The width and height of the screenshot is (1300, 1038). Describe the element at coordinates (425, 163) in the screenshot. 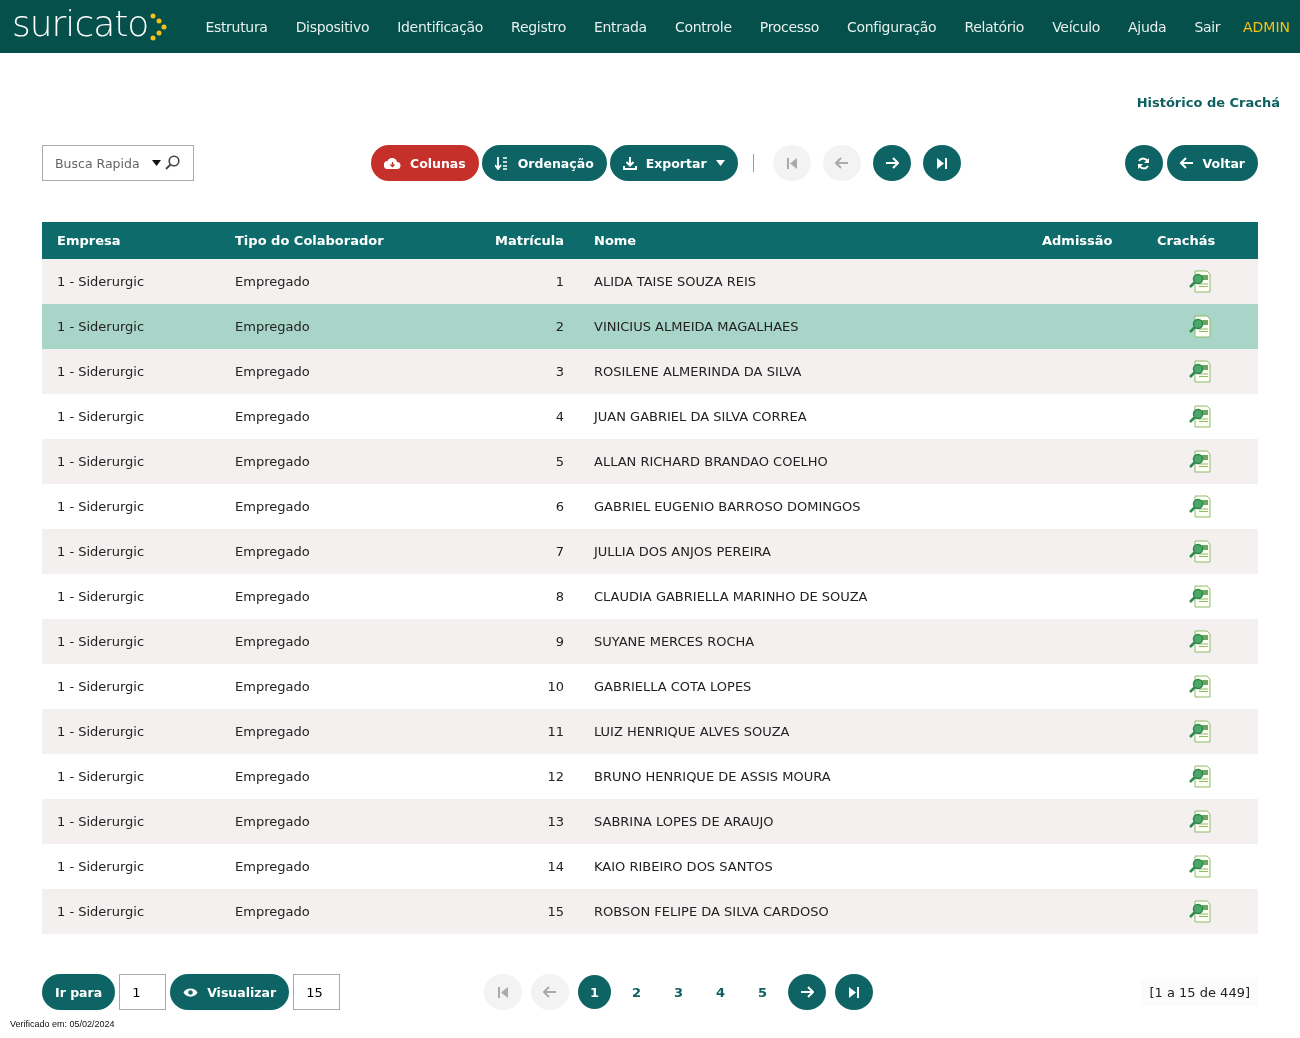

I see `columns-button: Colunas` at that location.